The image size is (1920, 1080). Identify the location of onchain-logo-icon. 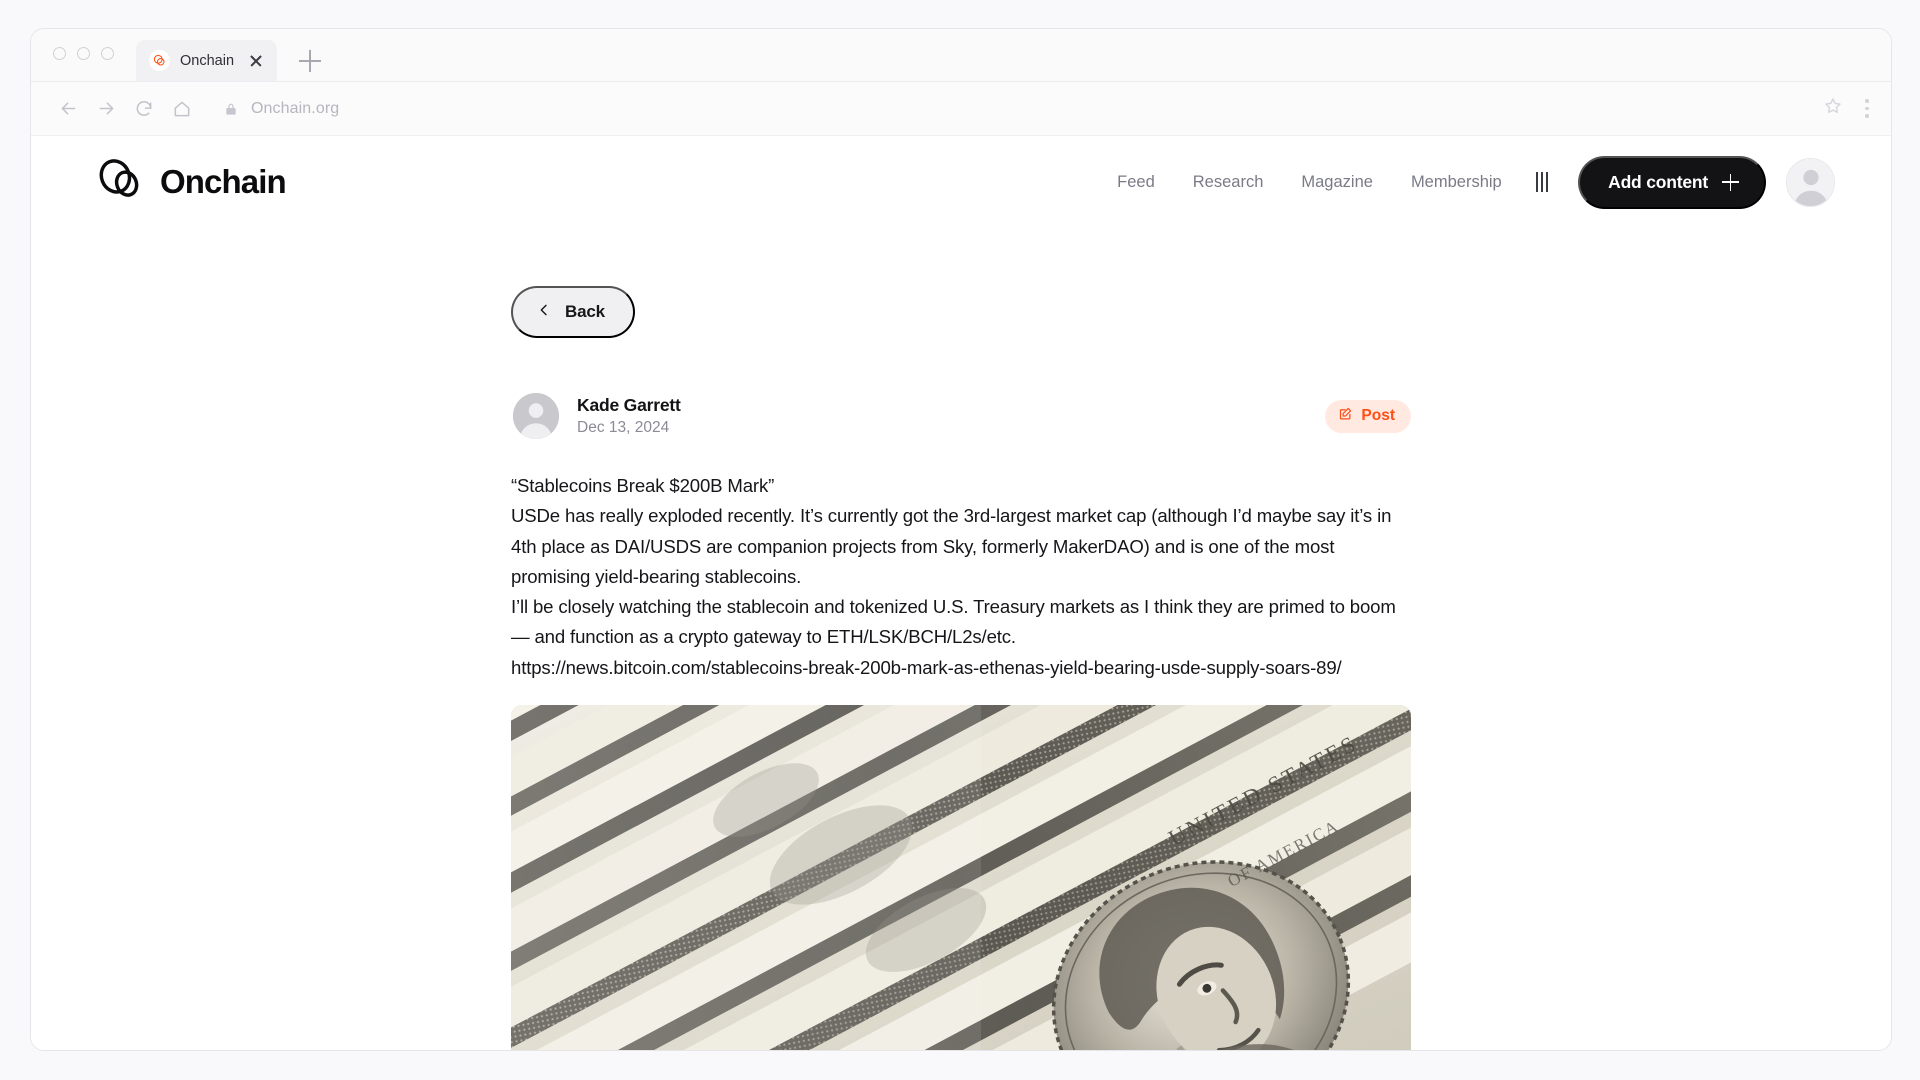
(159, 60).